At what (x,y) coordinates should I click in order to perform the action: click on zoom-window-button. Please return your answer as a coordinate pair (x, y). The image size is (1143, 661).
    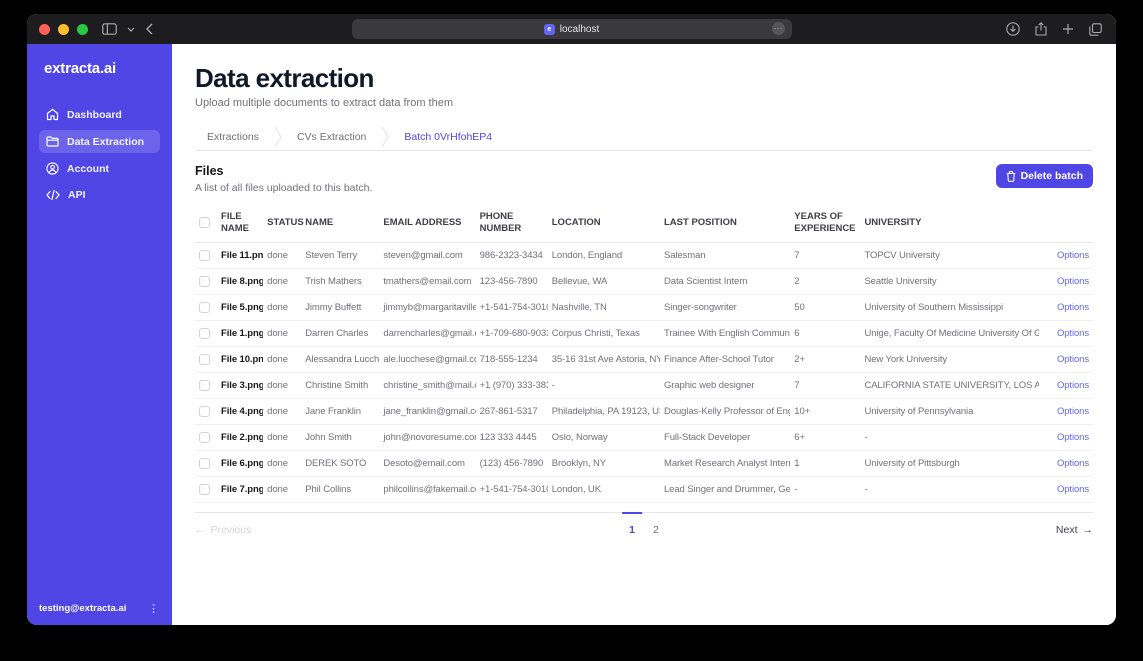
    Looking at the image, I should click on (82, 29).